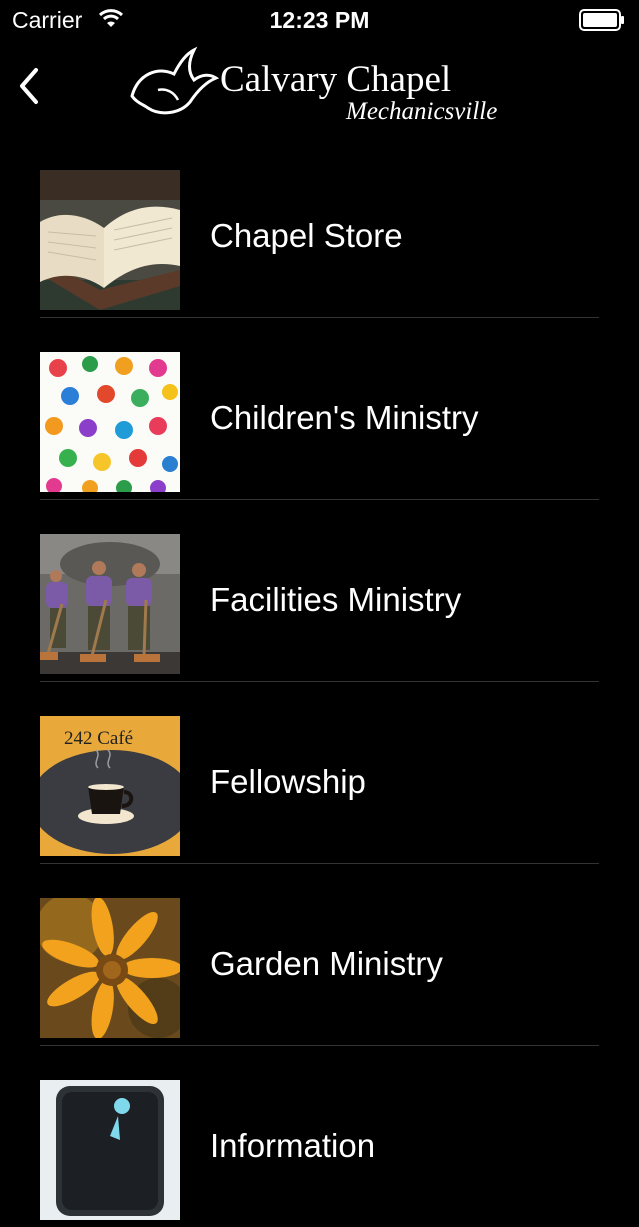 The height and width of the screenshot is (1227, 639). Describe the element at coordinates (110, 1150) in the screenshot. I see `information-sign-image` at that location.